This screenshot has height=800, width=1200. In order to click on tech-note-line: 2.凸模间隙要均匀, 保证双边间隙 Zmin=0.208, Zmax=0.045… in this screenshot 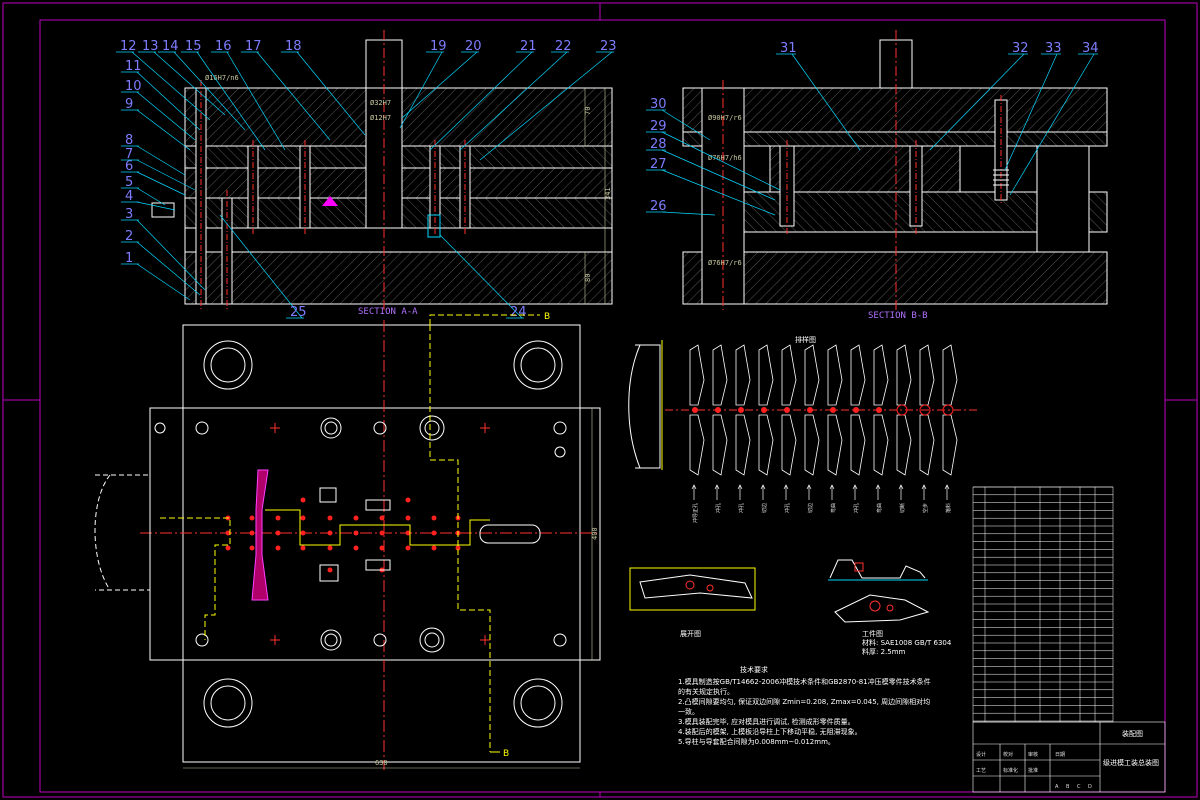, I will do `click(804, 701)`.